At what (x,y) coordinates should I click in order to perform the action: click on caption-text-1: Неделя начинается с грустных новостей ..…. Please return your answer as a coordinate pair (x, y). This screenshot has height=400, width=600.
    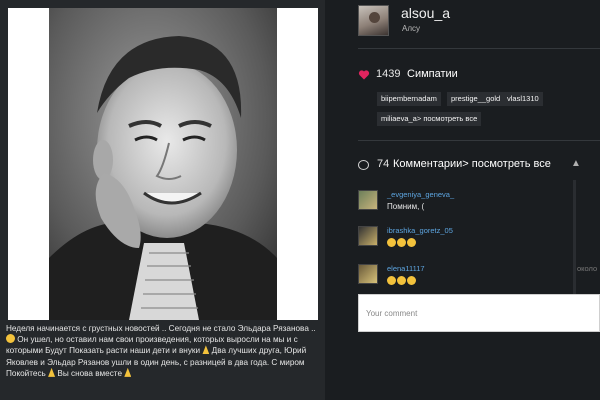
    Looking at the image, I should click on (161, 328).